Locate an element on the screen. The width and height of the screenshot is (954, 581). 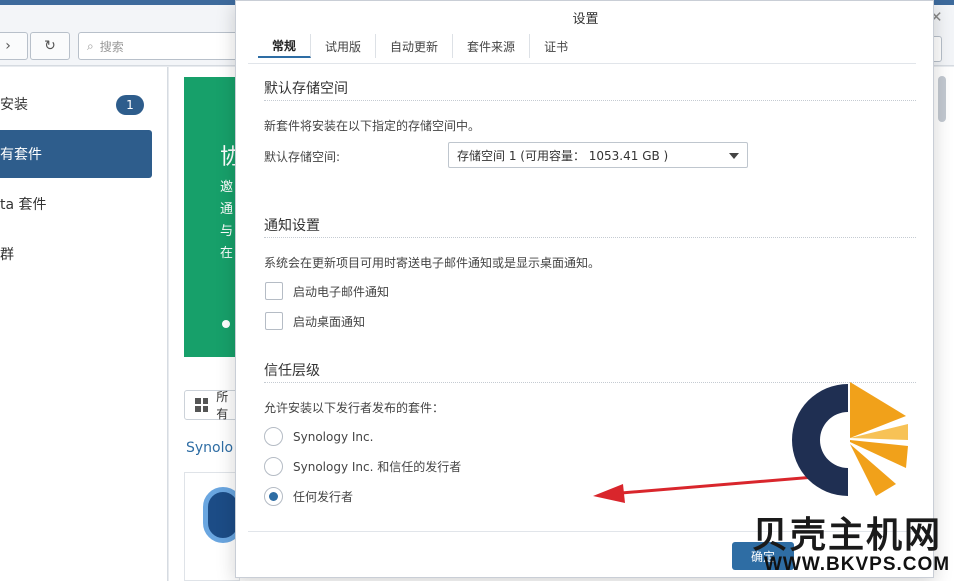
watermark-name: 贝壳主机网 is located at coordinates (847, 535).